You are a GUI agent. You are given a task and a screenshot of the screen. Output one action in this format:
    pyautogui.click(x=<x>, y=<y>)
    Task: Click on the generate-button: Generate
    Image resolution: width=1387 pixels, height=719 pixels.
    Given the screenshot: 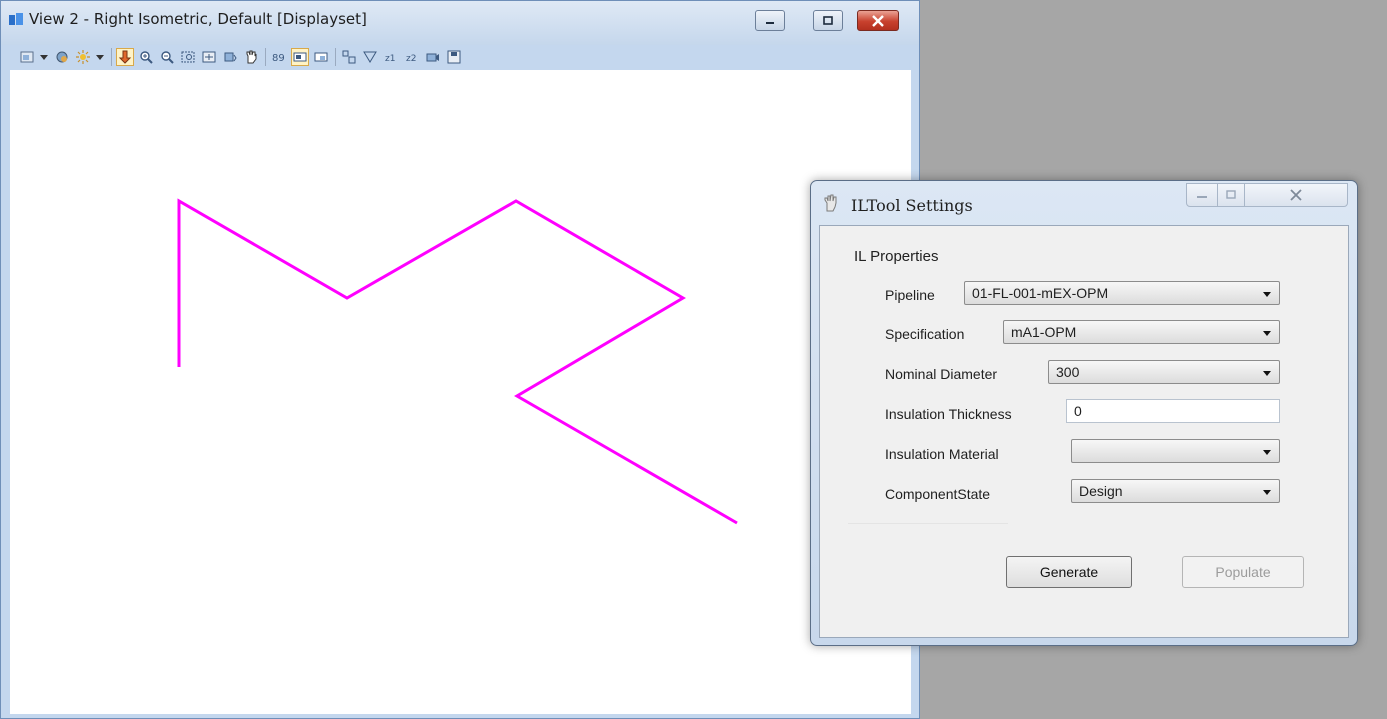 What is the action you would take?
    pyautogui.click(x=1069, y=572)
    